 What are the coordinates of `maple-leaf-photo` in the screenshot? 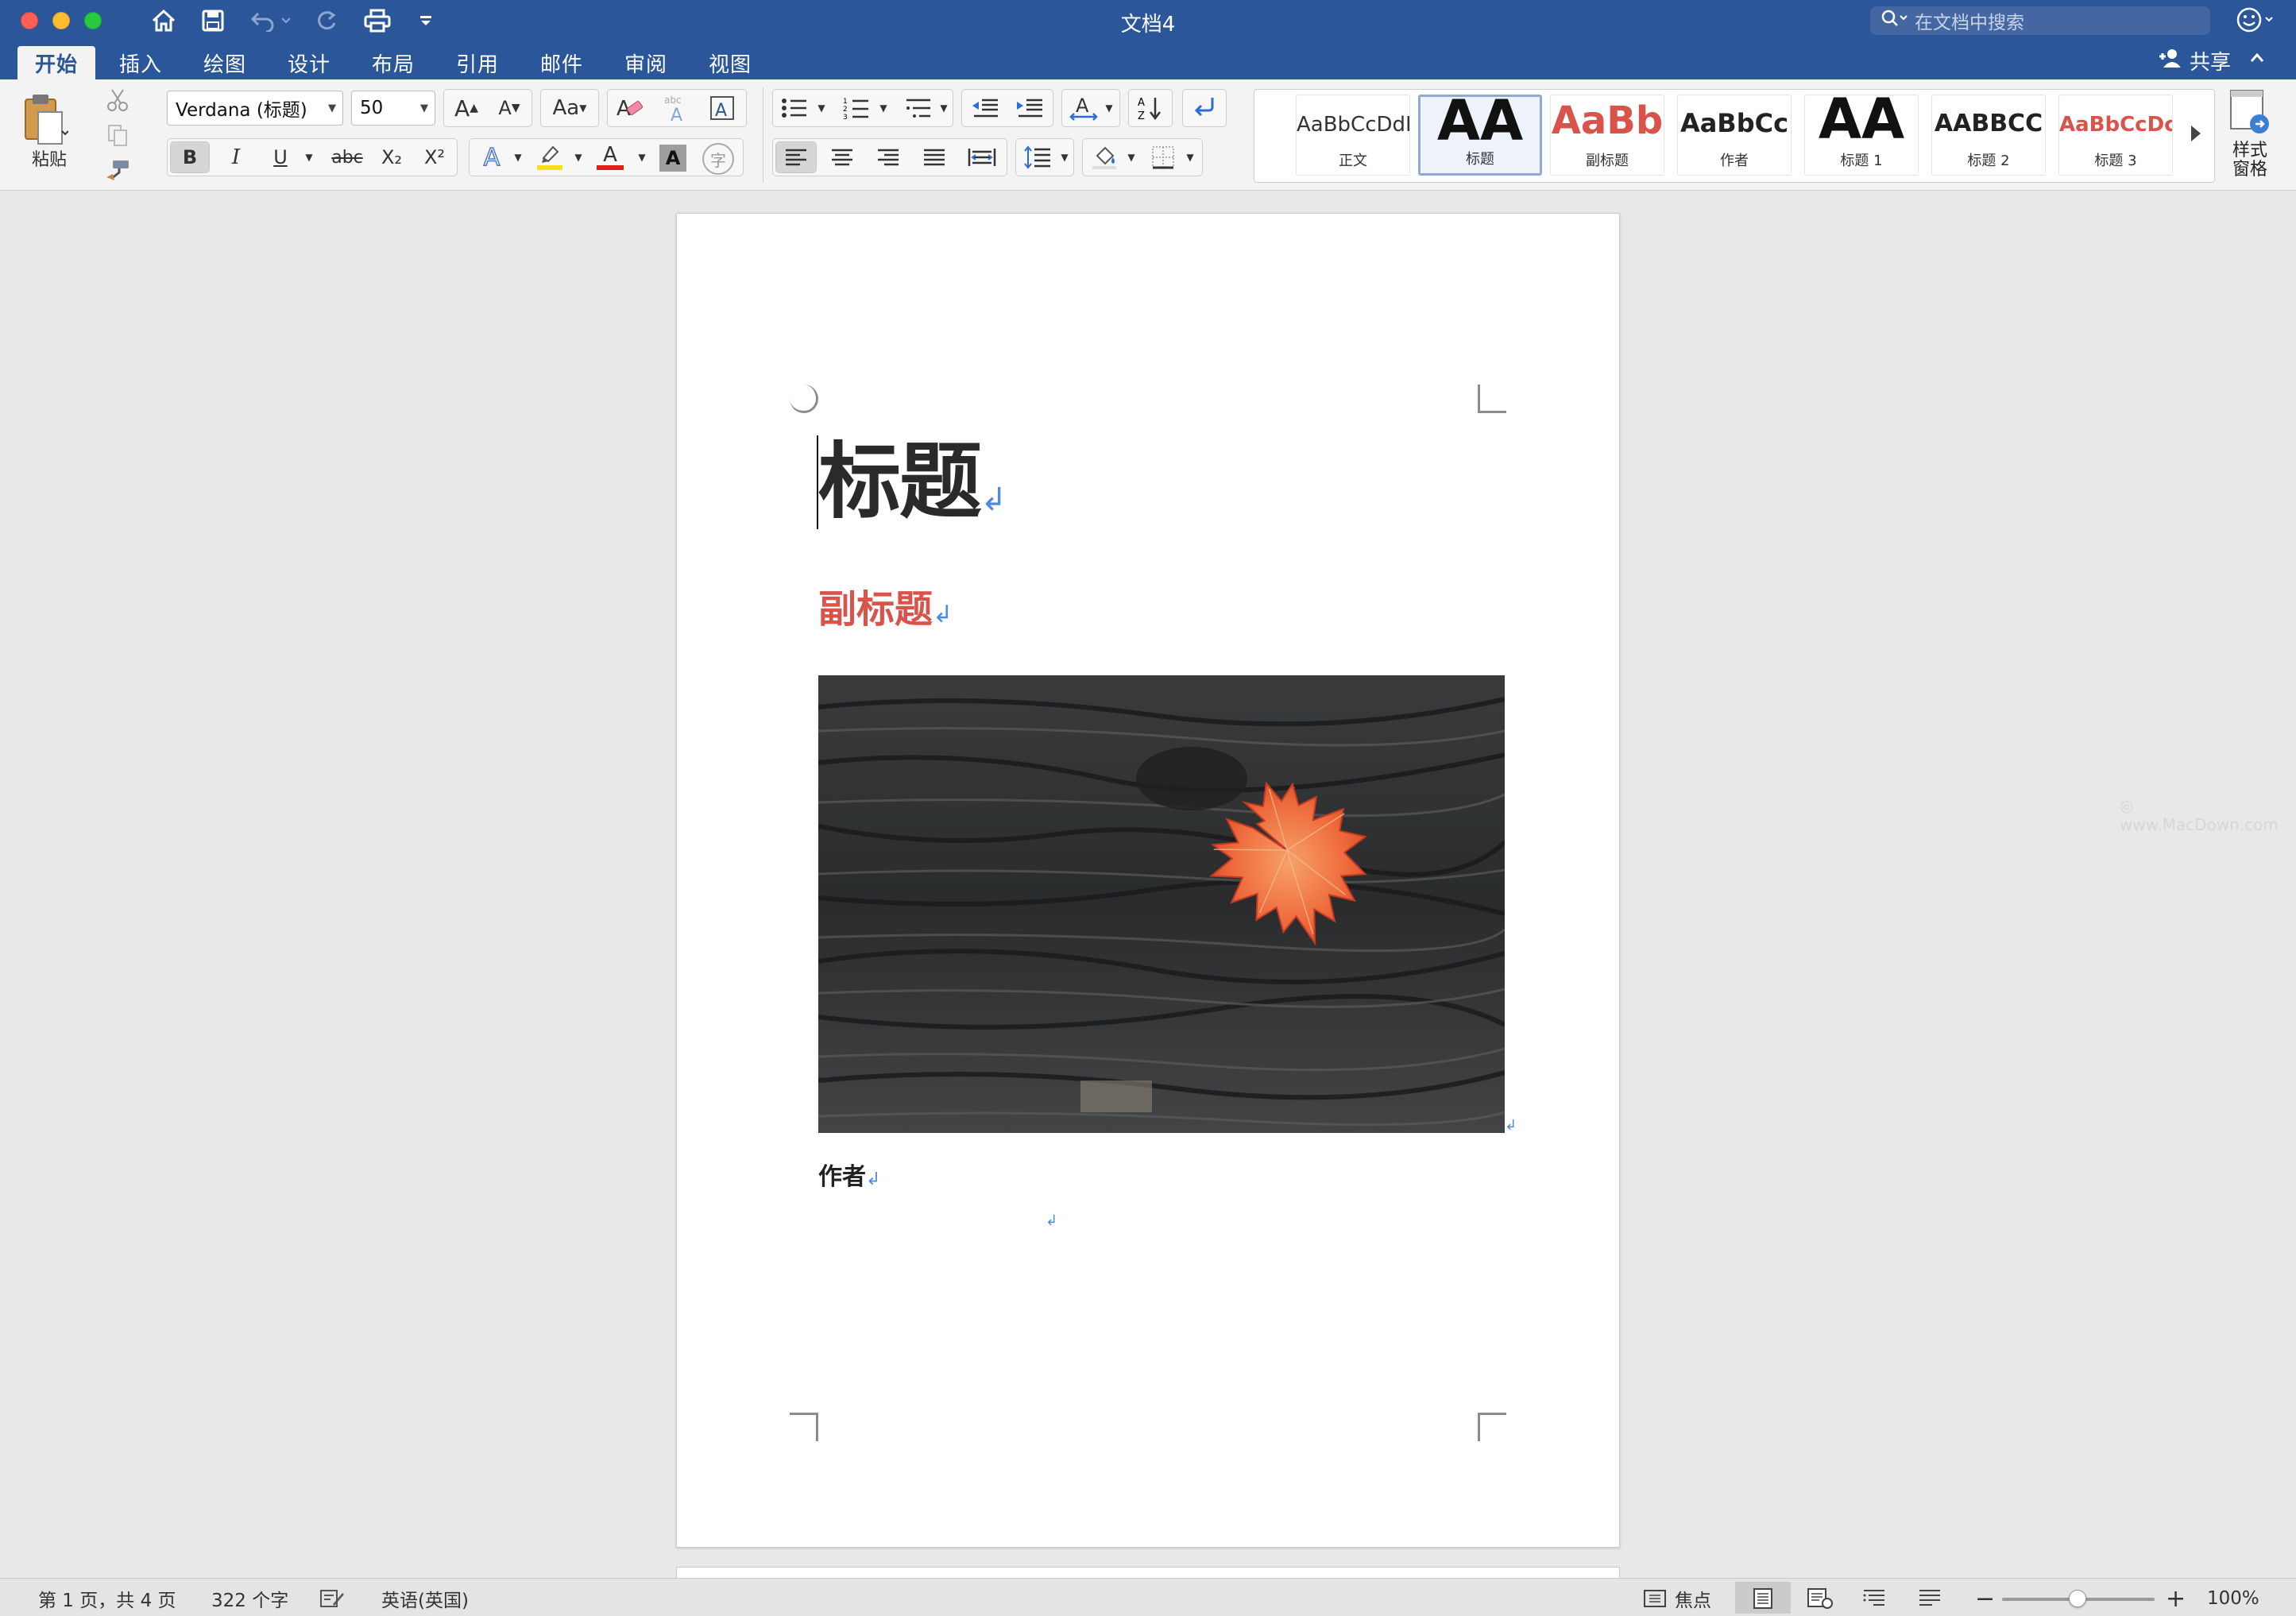 It's located at (1161, 904).